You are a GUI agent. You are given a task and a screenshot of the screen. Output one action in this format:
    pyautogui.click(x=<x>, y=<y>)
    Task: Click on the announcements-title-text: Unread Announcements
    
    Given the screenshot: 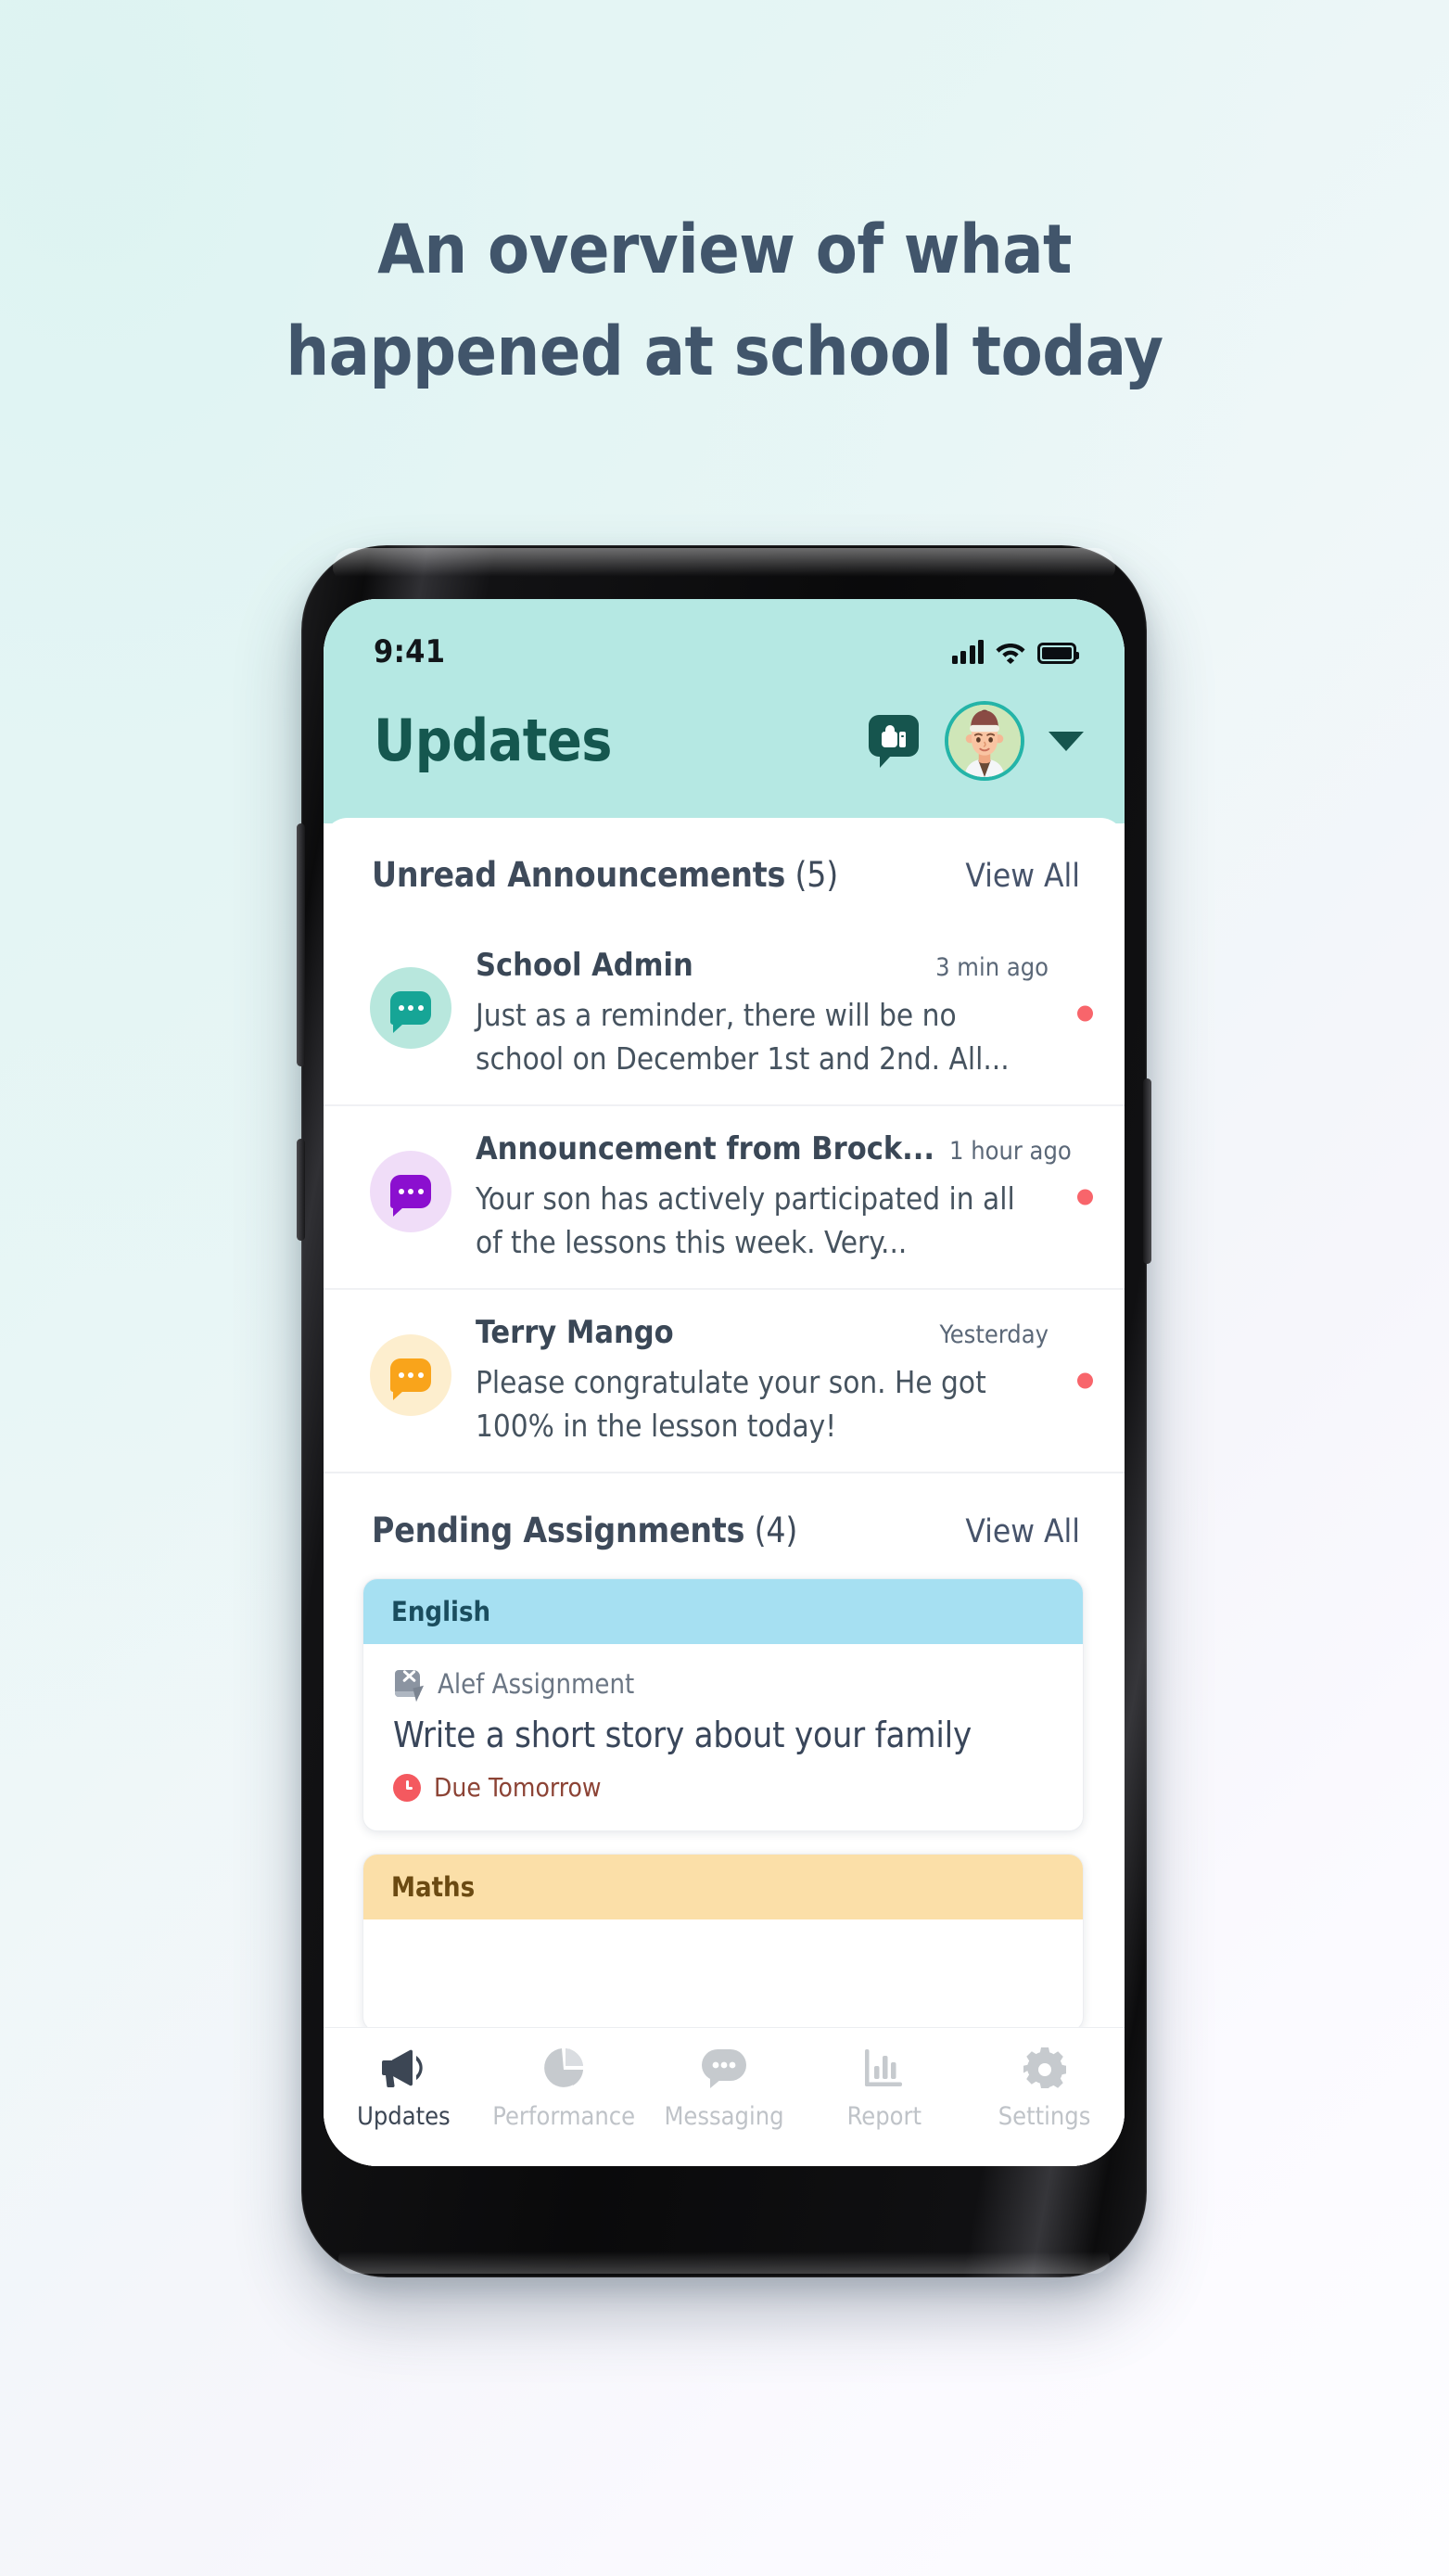 What is the action you would take?
    pyautogui.click(x=579, y=875)
    